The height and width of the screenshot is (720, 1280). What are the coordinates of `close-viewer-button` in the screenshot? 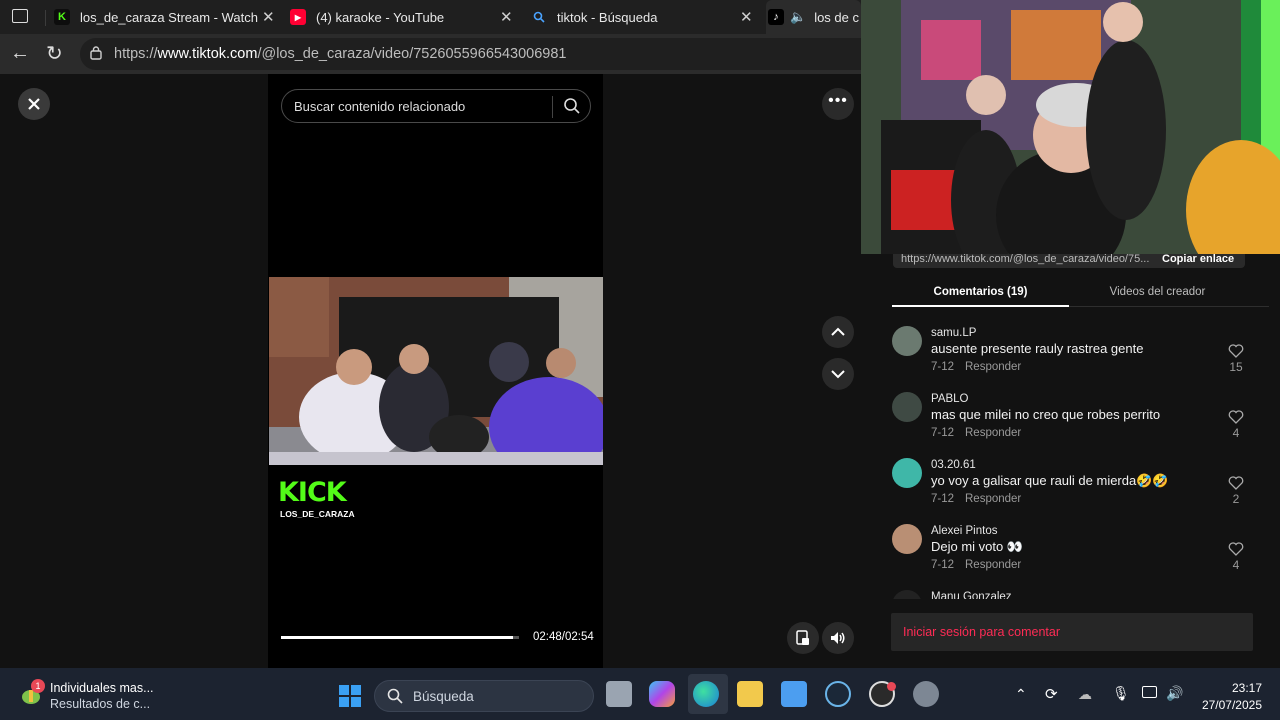 It's located at (34, 104).